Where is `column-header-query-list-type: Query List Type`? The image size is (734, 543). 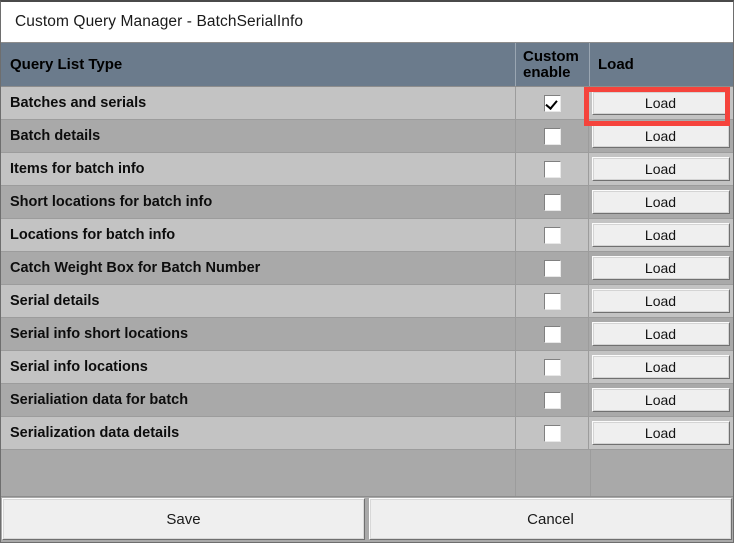
column-header-query-list-type: Query List Type is located at coordinates (258, 64).